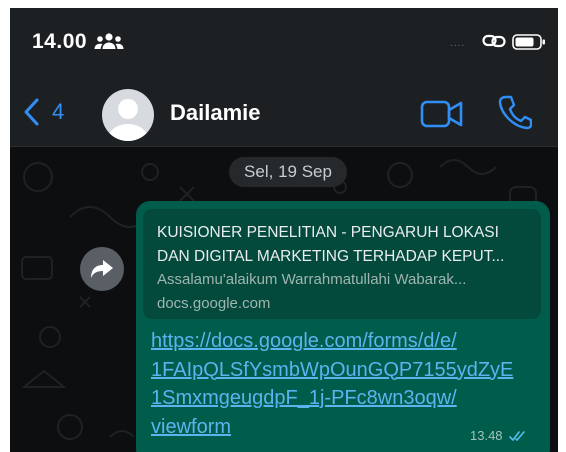 The width and height of the screenshot is (566, 452). I want to click on people-group-icon, so click(109, 41).